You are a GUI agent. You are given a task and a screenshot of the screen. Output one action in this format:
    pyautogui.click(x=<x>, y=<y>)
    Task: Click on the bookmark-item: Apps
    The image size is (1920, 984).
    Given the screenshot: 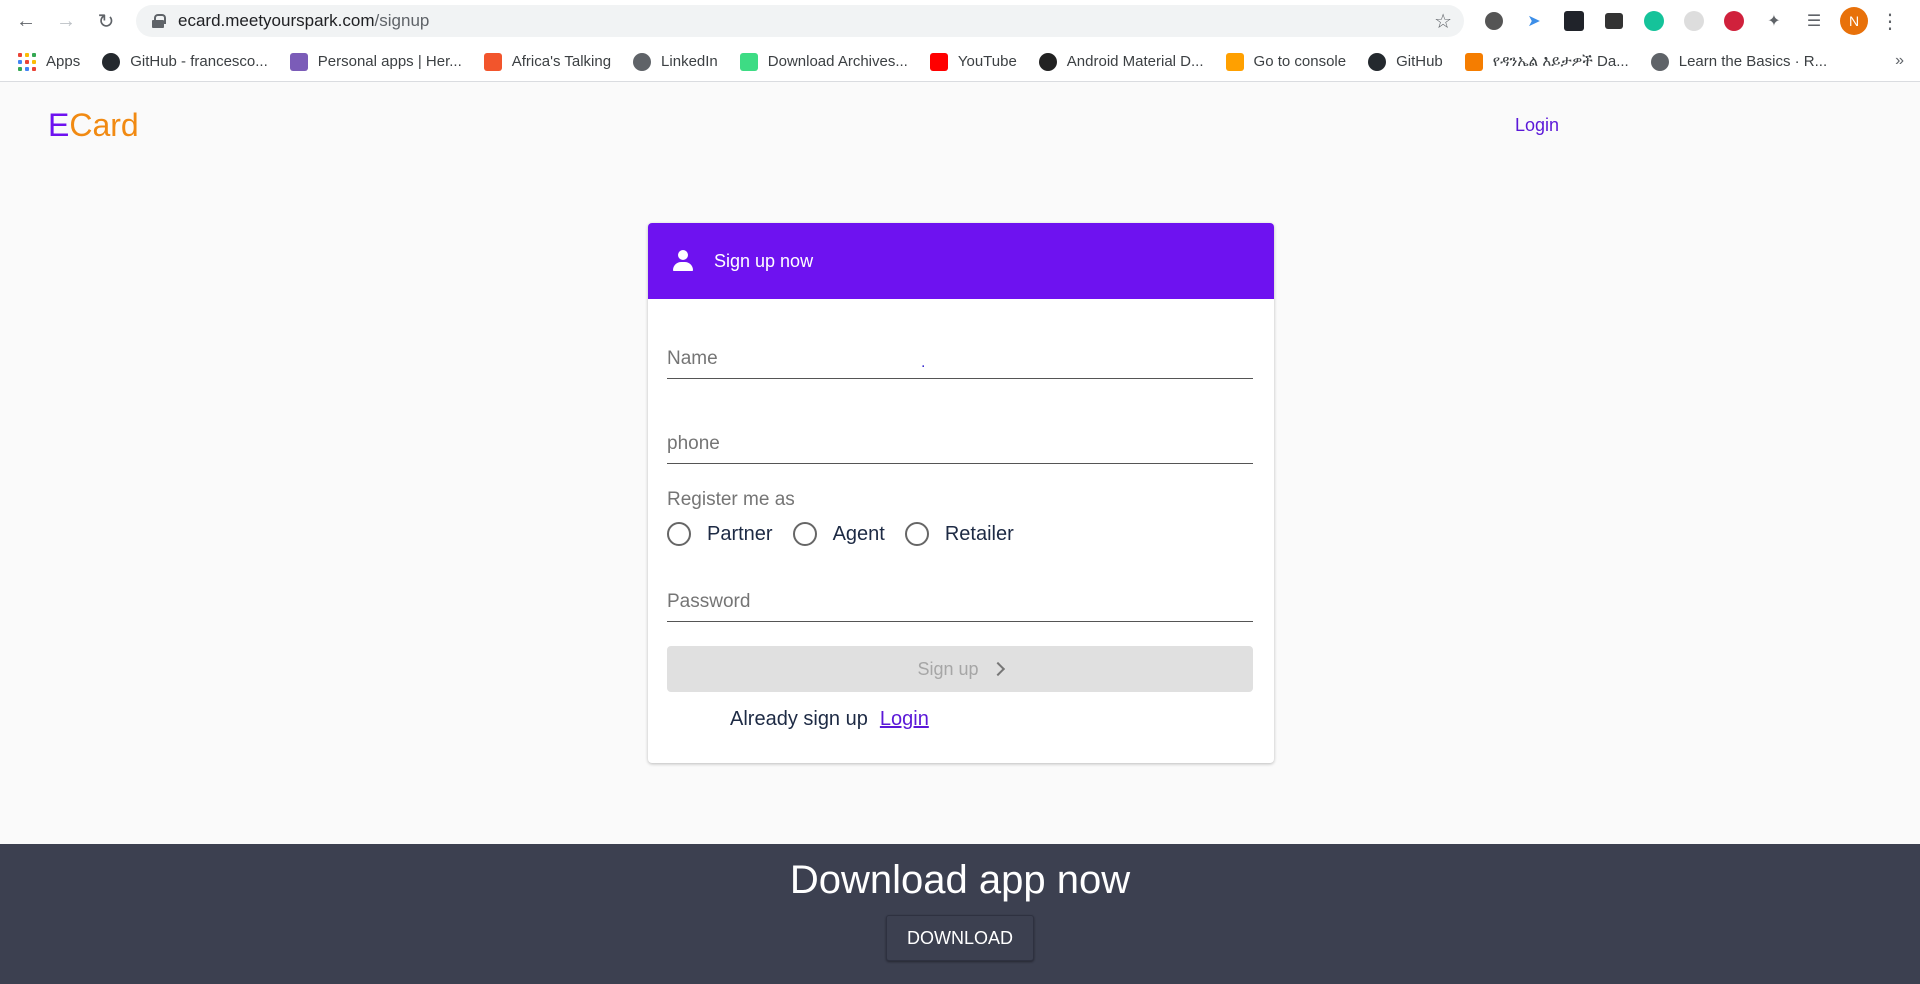 What is the action you would take?
    pyautogui.click(x=49, y=61)
    